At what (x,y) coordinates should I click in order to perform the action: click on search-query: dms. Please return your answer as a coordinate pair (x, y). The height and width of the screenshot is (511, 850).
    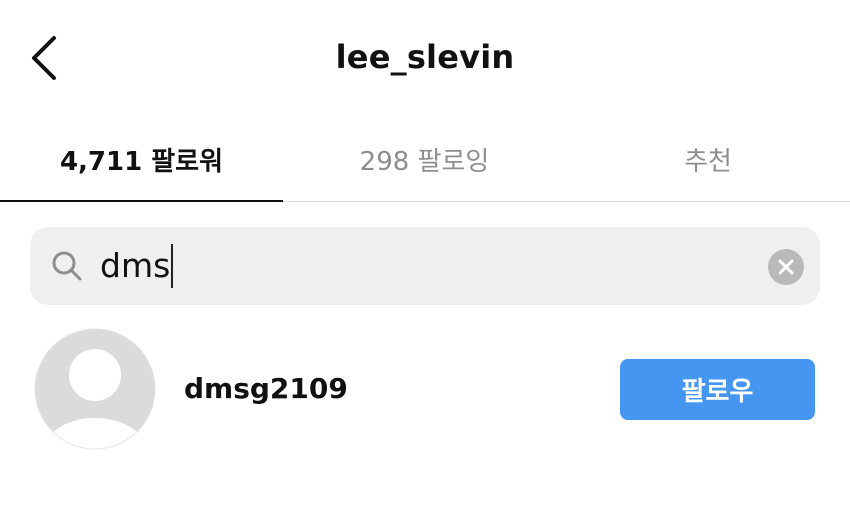
    Looking at the image, I should click on (137, 266).